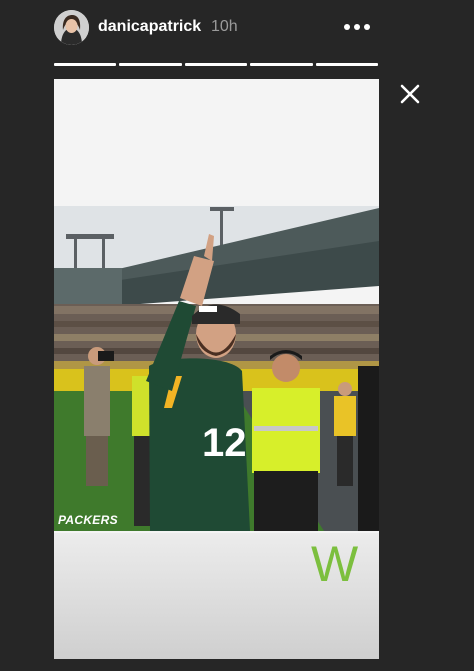  I want to click on story-progress-bar, so click(216, 64).